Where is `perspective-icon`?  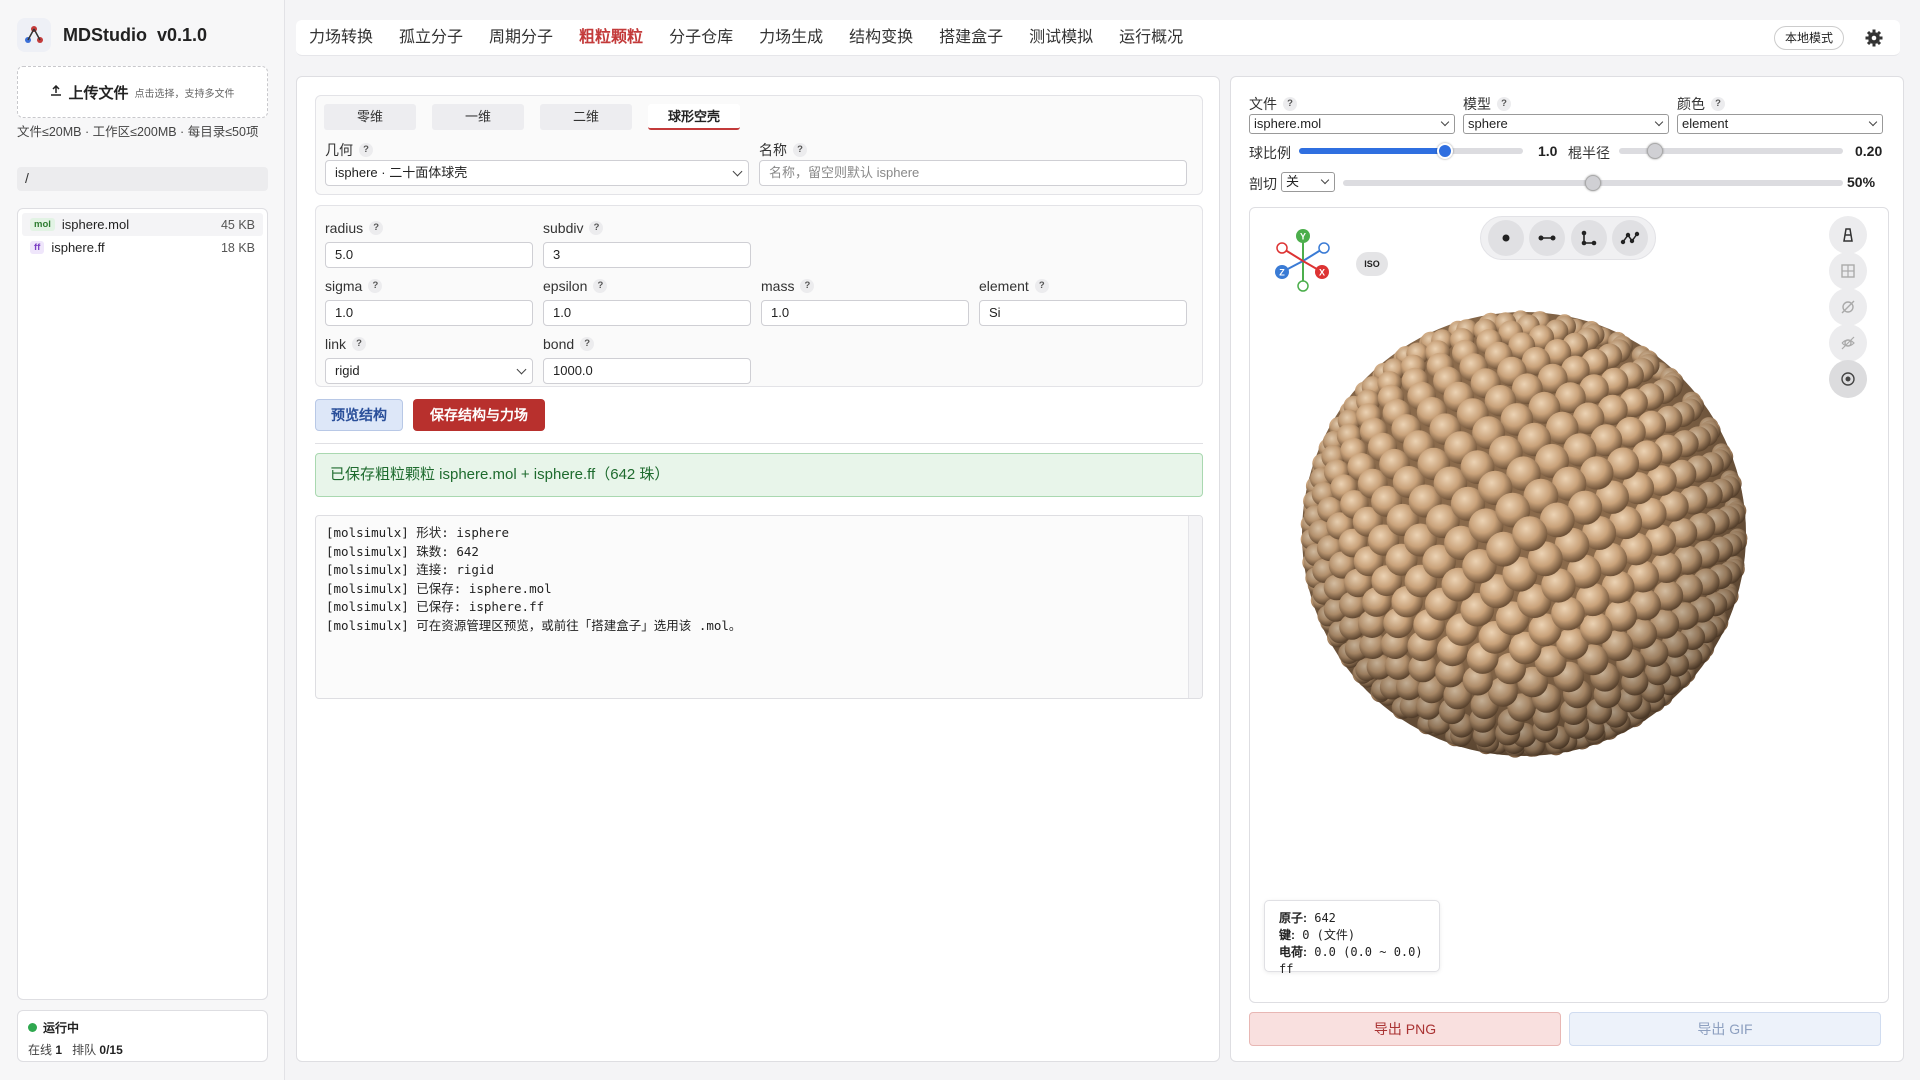
perspective-icon is located at coordinates (1848, 235).